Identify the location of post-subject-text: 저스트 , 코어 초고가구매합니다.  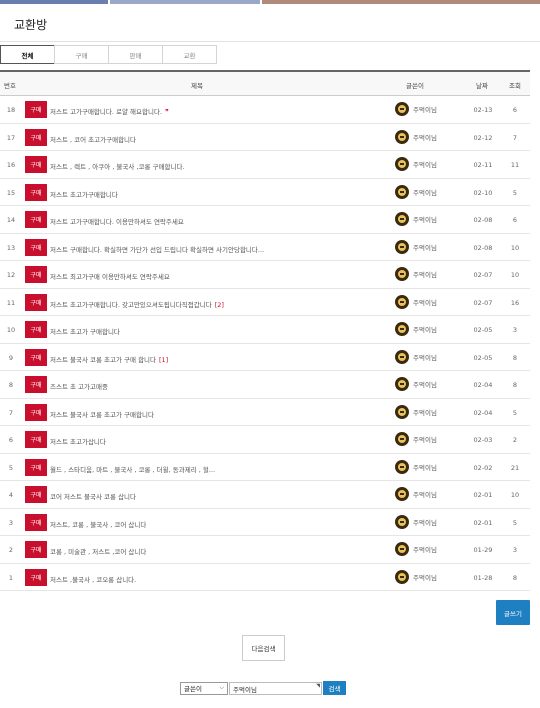
(93, 139).